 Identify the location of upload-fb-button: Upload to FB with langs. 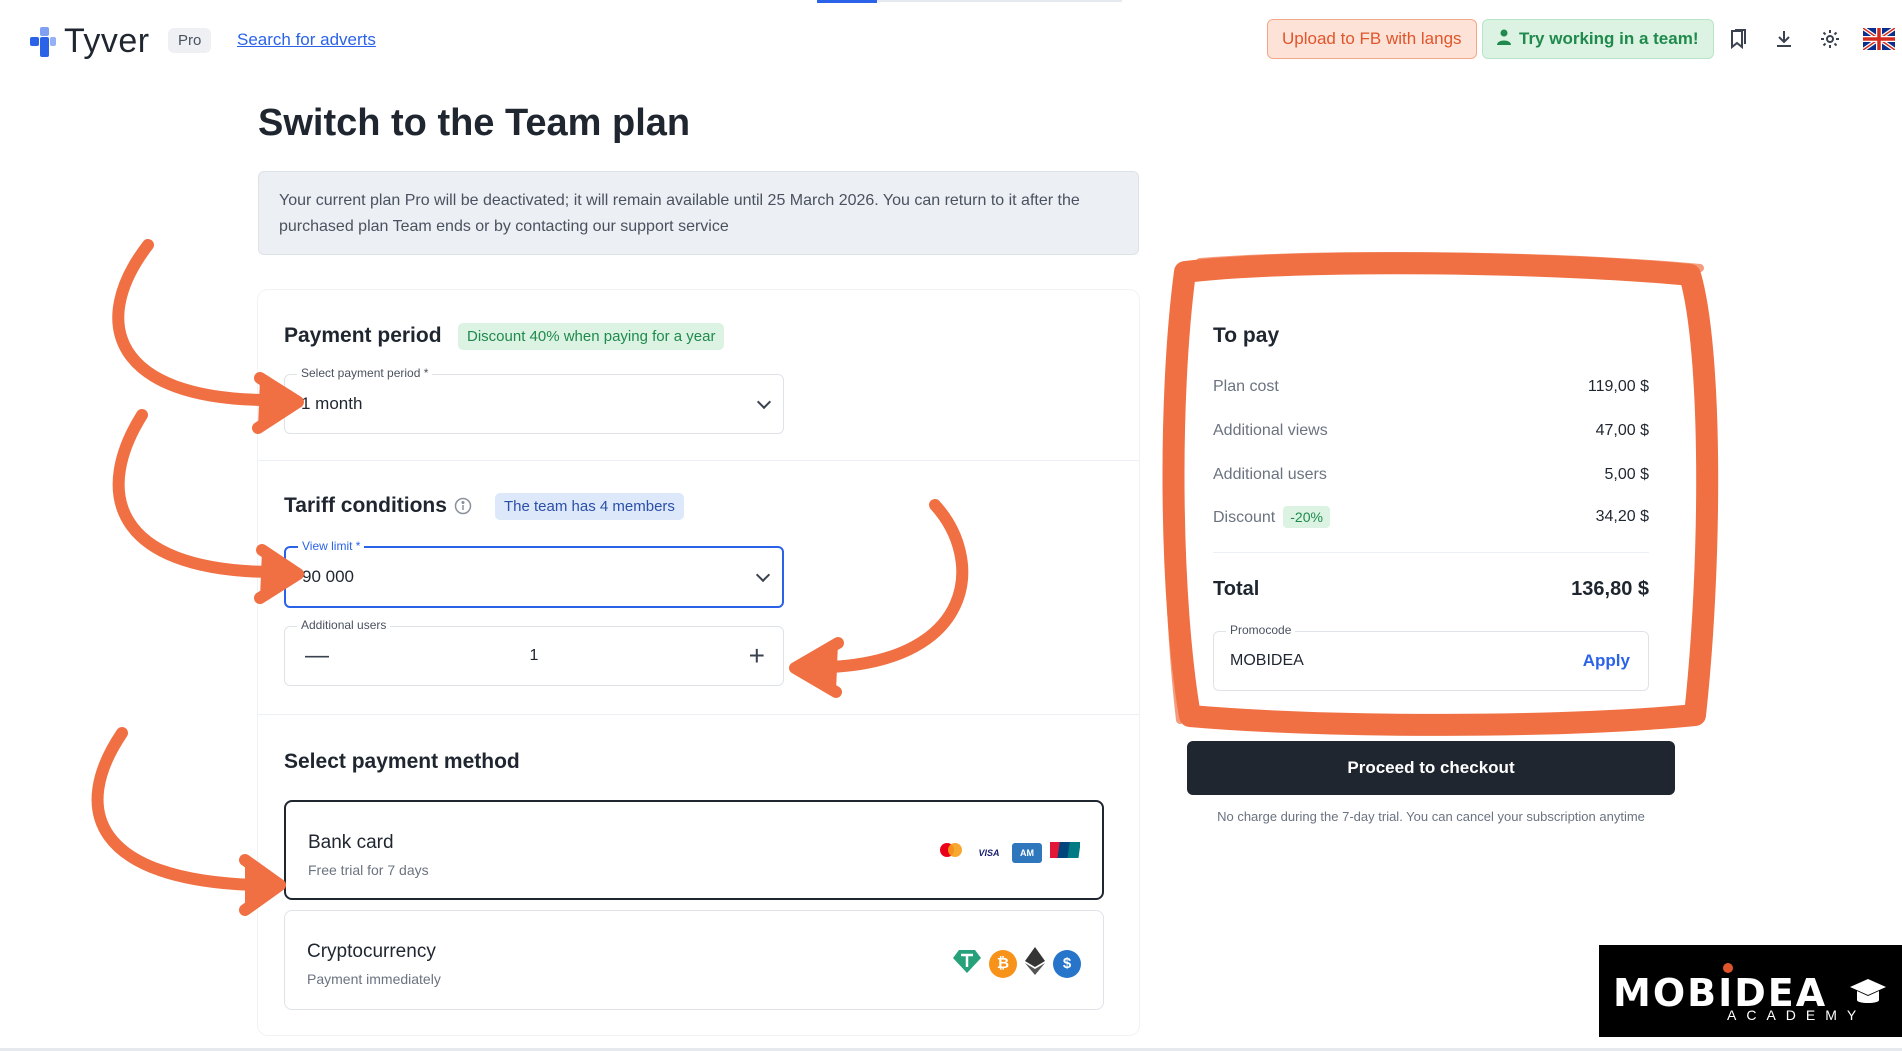
(1372, 39).